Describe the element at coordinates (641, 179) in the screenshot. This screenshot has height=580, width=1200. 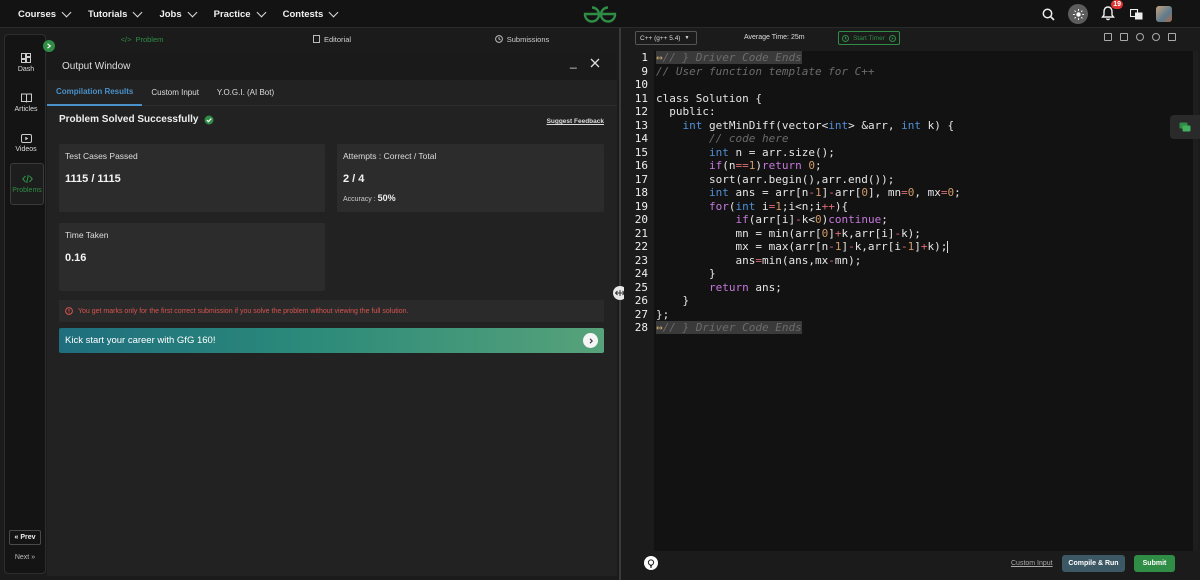
I see `line-number: 17` at that location.